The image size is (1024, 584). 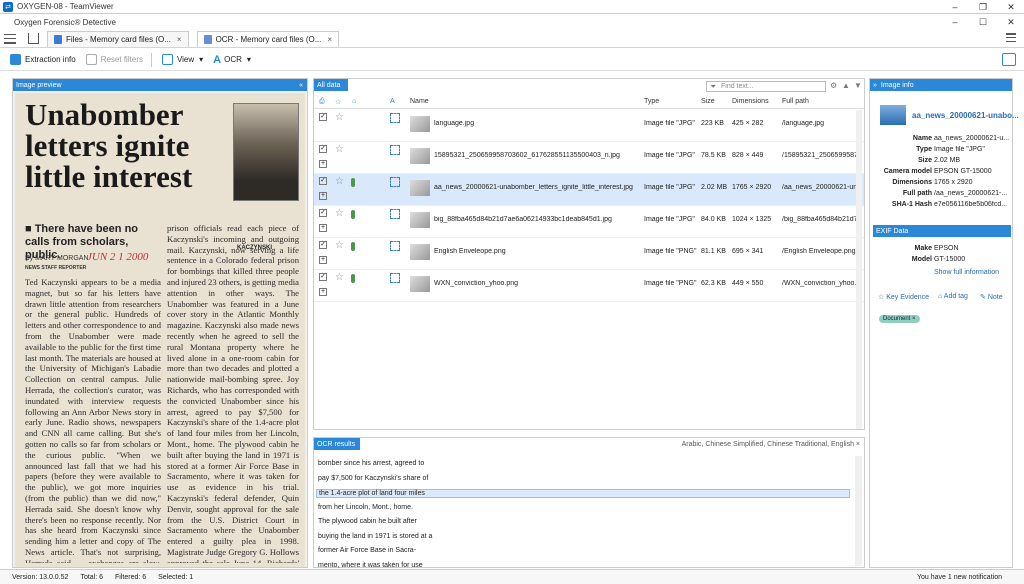 What do you see at coordinates (712, 123) in the screenshot?
I see `cell-size: 223 KB` at bounding box center [712, 123].